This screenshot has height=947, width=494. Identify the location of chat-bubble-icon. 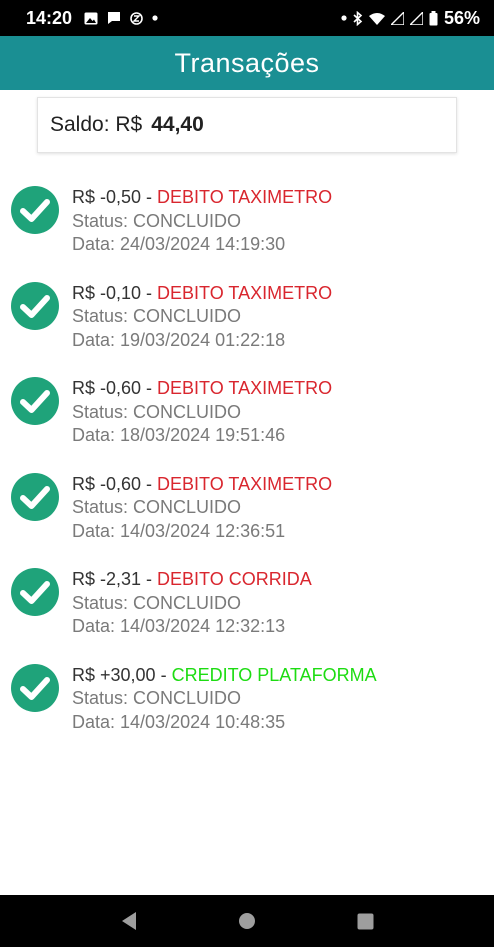
(114, 18).